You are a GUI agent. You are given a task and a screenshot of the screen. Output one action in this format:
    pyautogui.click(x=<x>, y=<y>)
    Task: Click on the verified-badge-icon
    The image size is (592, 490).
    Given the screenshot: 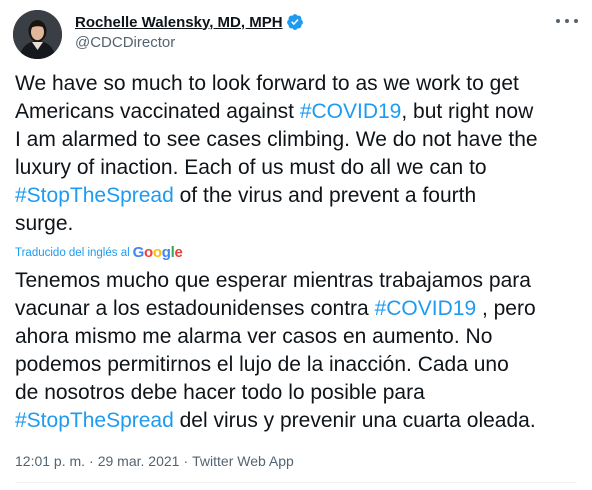 What is the action you would take?
    pyautogui.click(x=295, y=22)
    